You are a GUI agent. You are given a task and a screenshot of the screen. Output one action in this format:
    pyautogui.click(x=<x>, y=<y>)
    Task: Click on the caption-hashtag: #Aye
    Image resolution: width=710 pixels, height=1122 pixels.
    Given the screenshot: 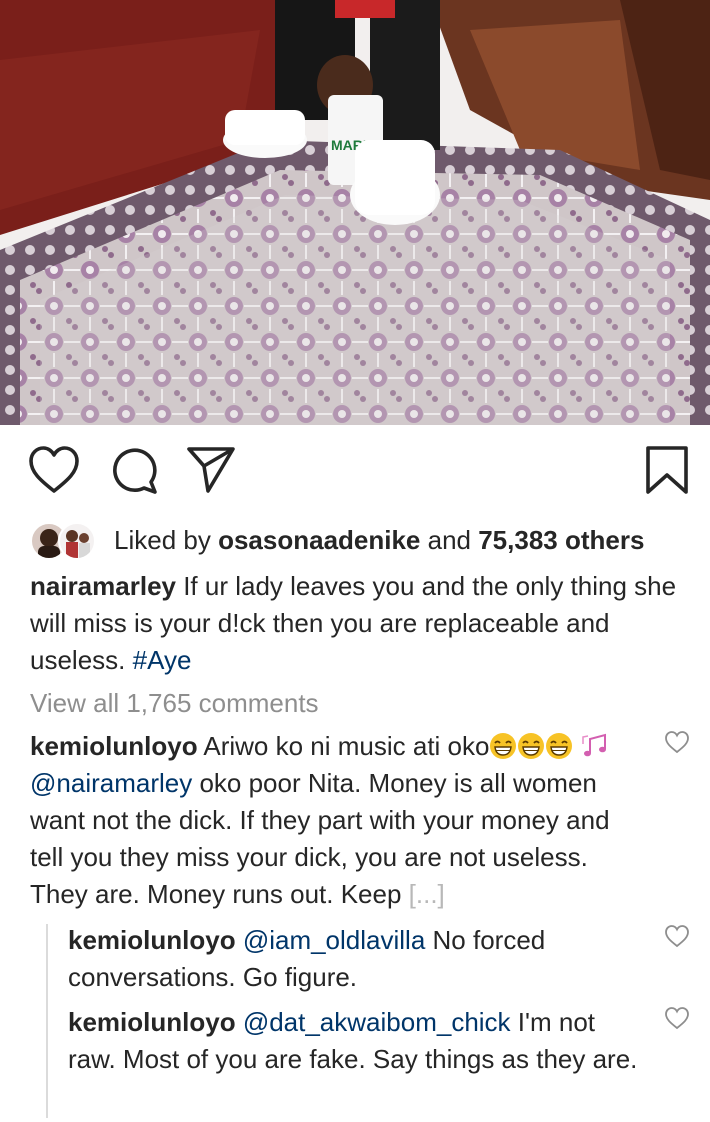 What is the action you would take?
    pyautogui.click(x=162, y=660)
    